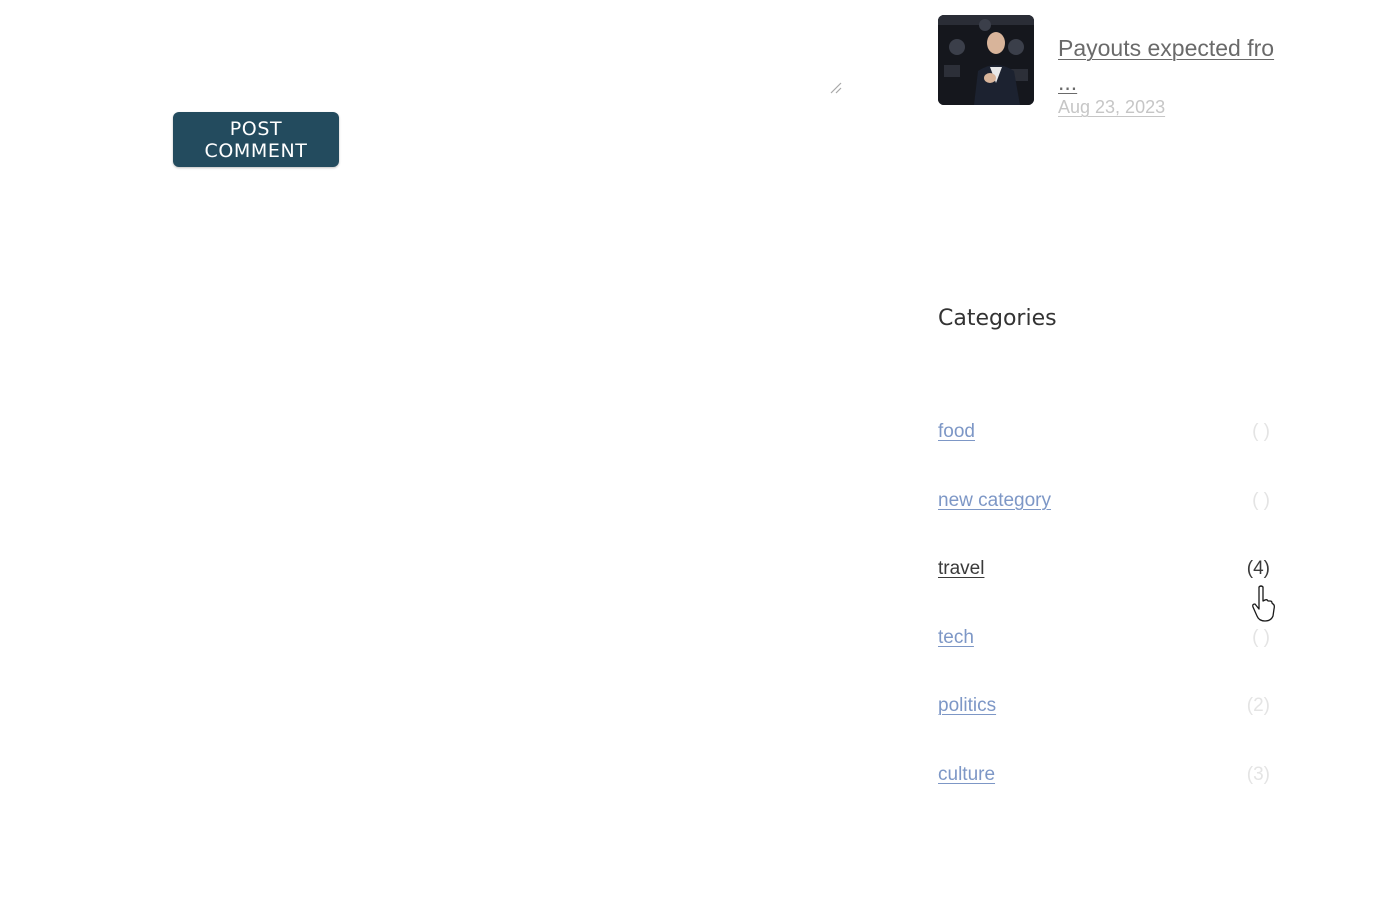 This screenshot has height=900, width=1400. Describe the element at coordinates (256, 139) in the screenshot. I see `post-comment-button: POST COMMENT` at that location.